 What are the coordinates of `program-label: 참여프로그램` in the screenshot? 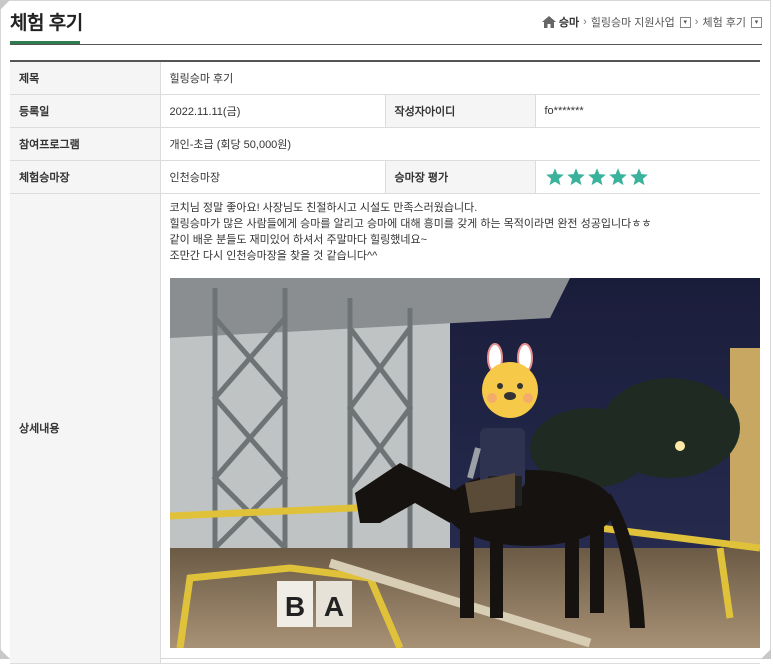 It's located at (85, 144).